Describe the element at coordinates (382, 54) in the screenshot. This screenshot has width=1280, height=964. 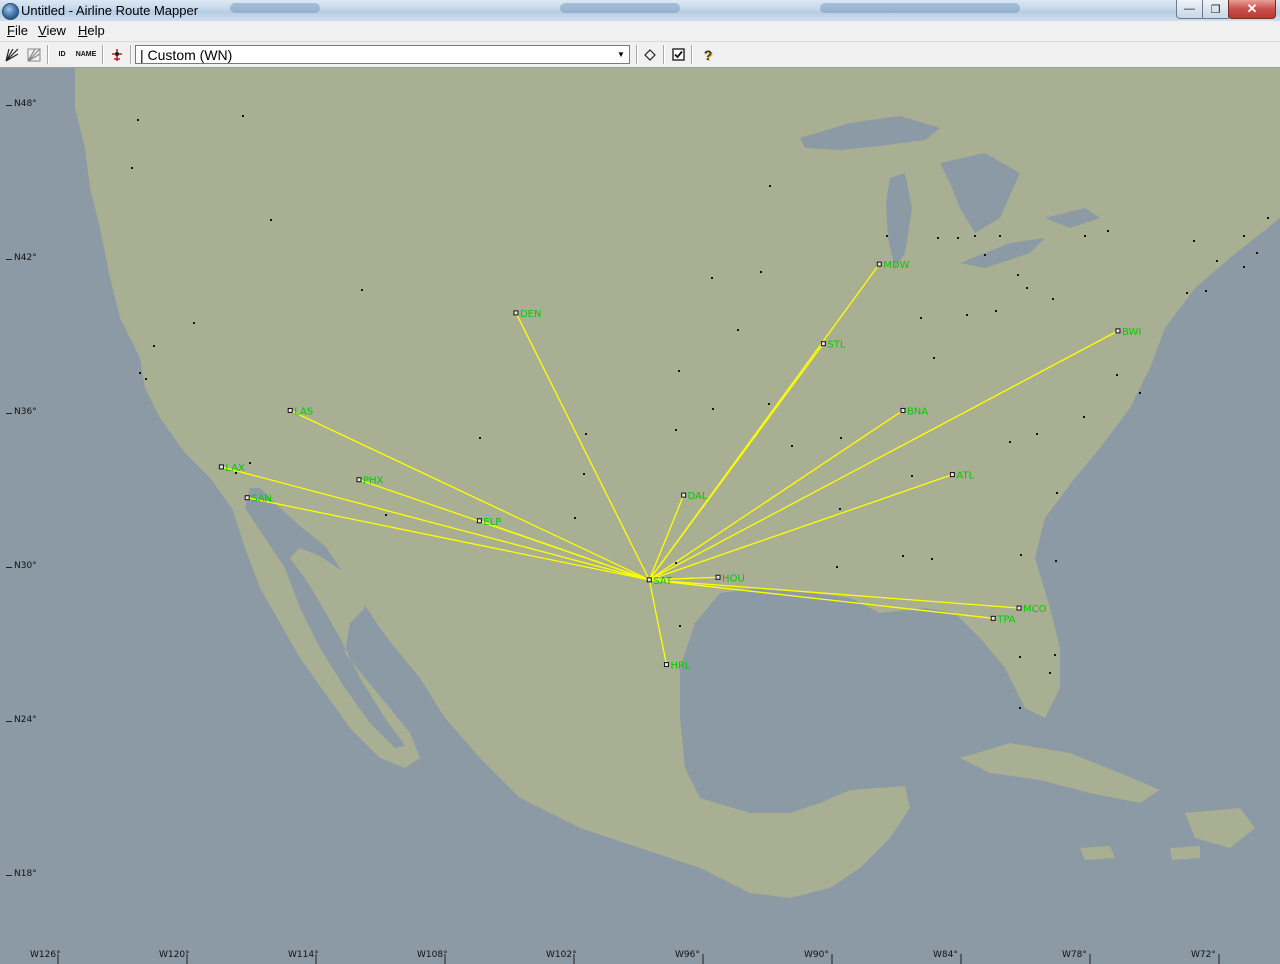
I see `airline-select: | Custom (WN) ▼` at that location.